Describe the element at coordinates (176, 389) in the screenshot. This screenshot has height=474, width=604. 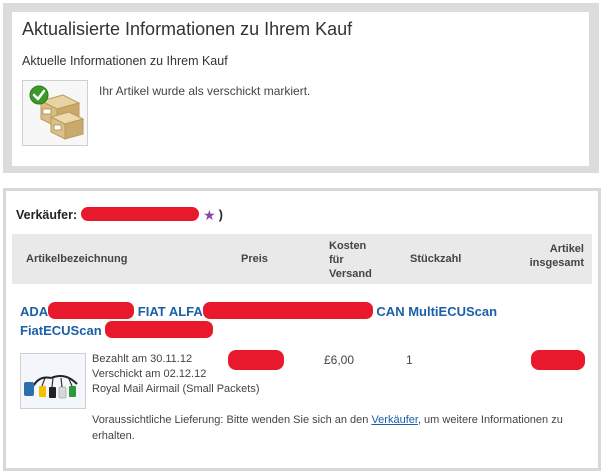
I see `shipping-method: Royal Mail Airmail (Small Packets)` at that location.